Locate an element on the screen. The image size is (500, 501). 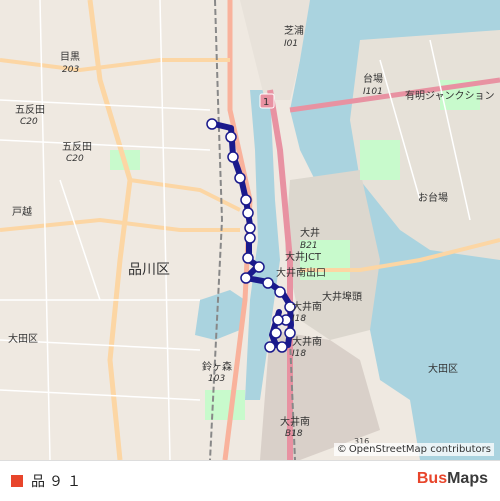
label-ota: 大田区 is located at coordinates (443, 368).